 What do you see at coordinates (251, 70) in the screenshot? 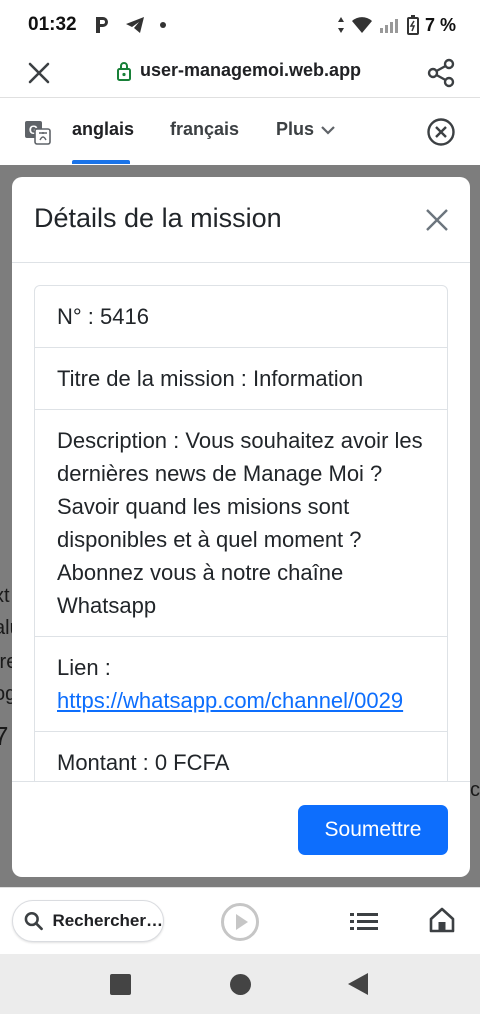
I see `url-text: user-managemoi.web.app` at bounding box center [251, 70].